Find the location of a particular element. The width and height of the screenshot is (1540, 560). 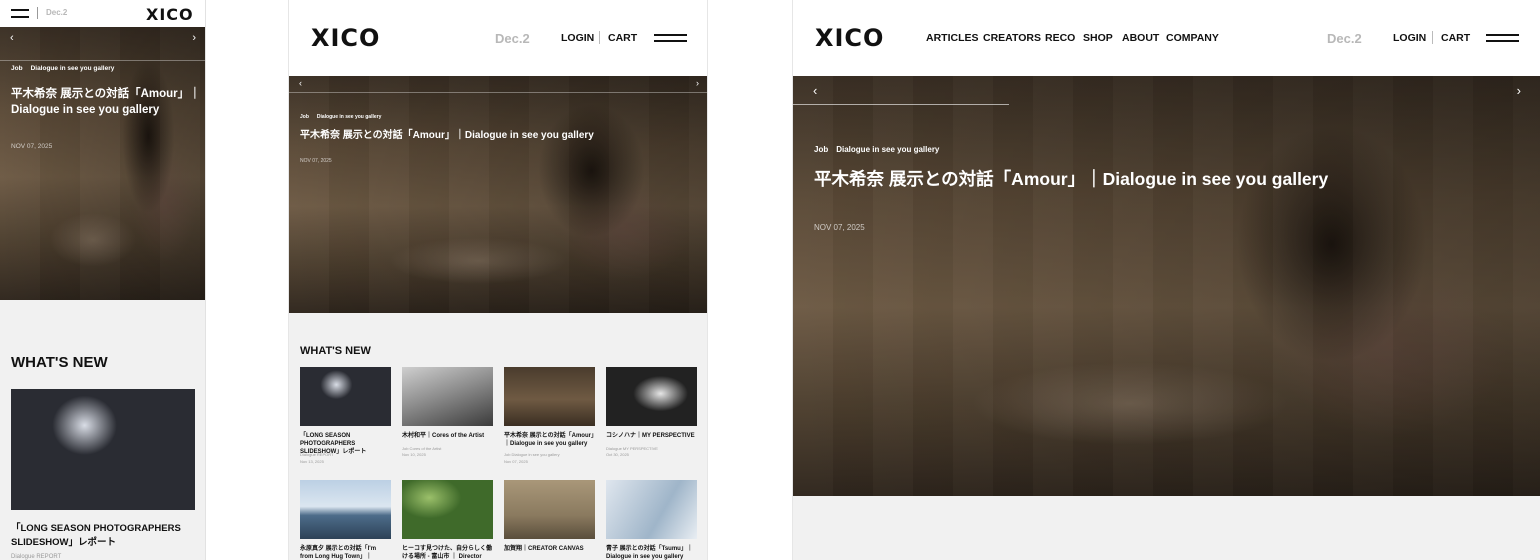

nav-creators: CREATORS is located at coordinates (1012, 38).